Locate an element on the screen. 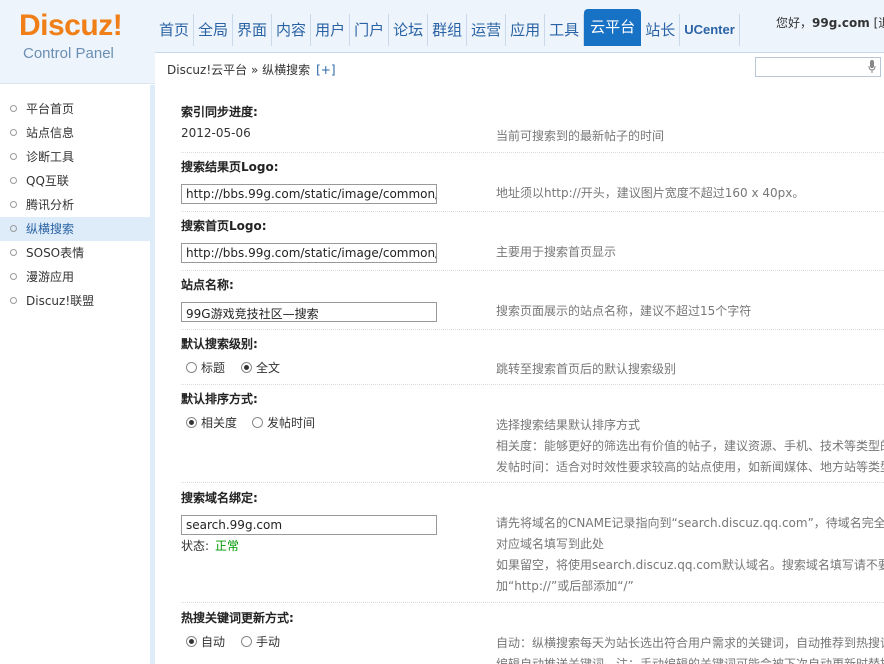 The image size is (884, 664). add-shortcut-link: [+] is located at coordinates (325, 70).